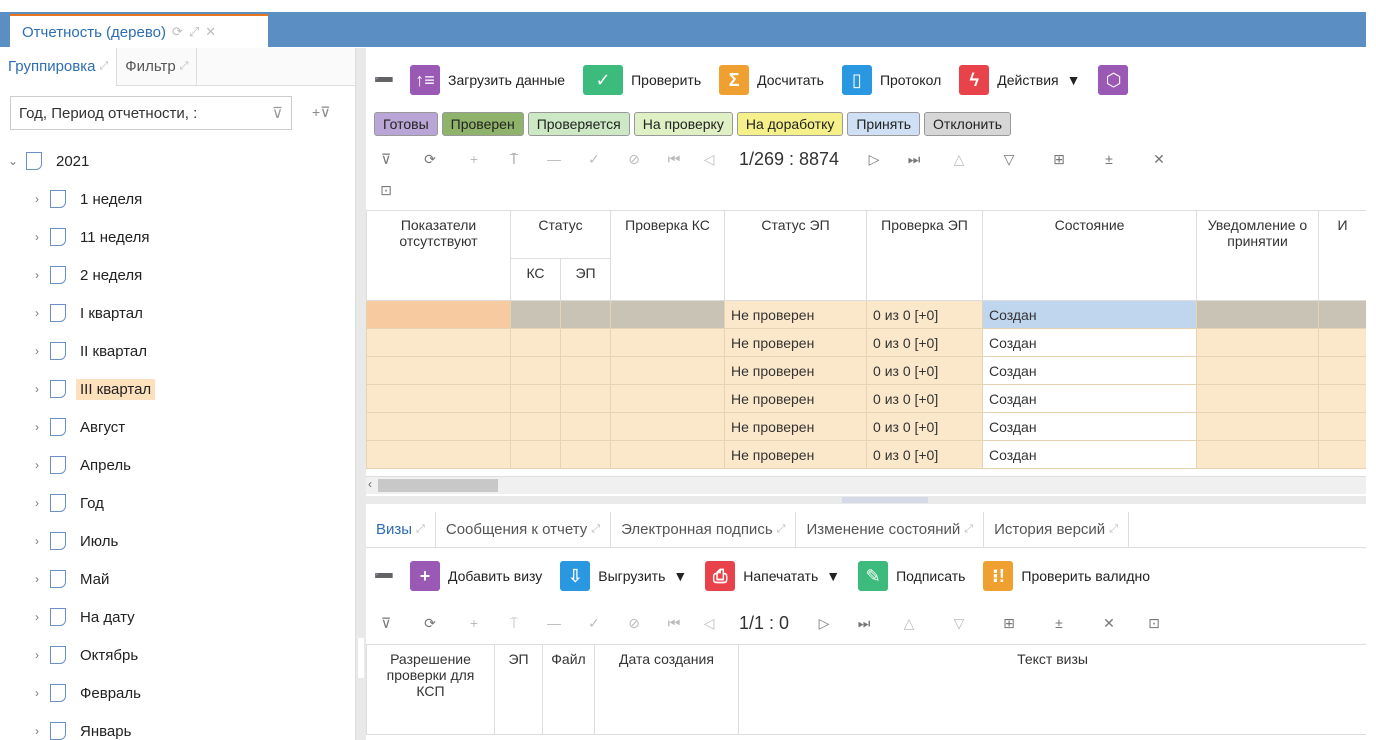  What do you see at coordinates (683, 124) in the screenshot?
I see `status-filter-button: На проверку` at bounding box center [683, 124].